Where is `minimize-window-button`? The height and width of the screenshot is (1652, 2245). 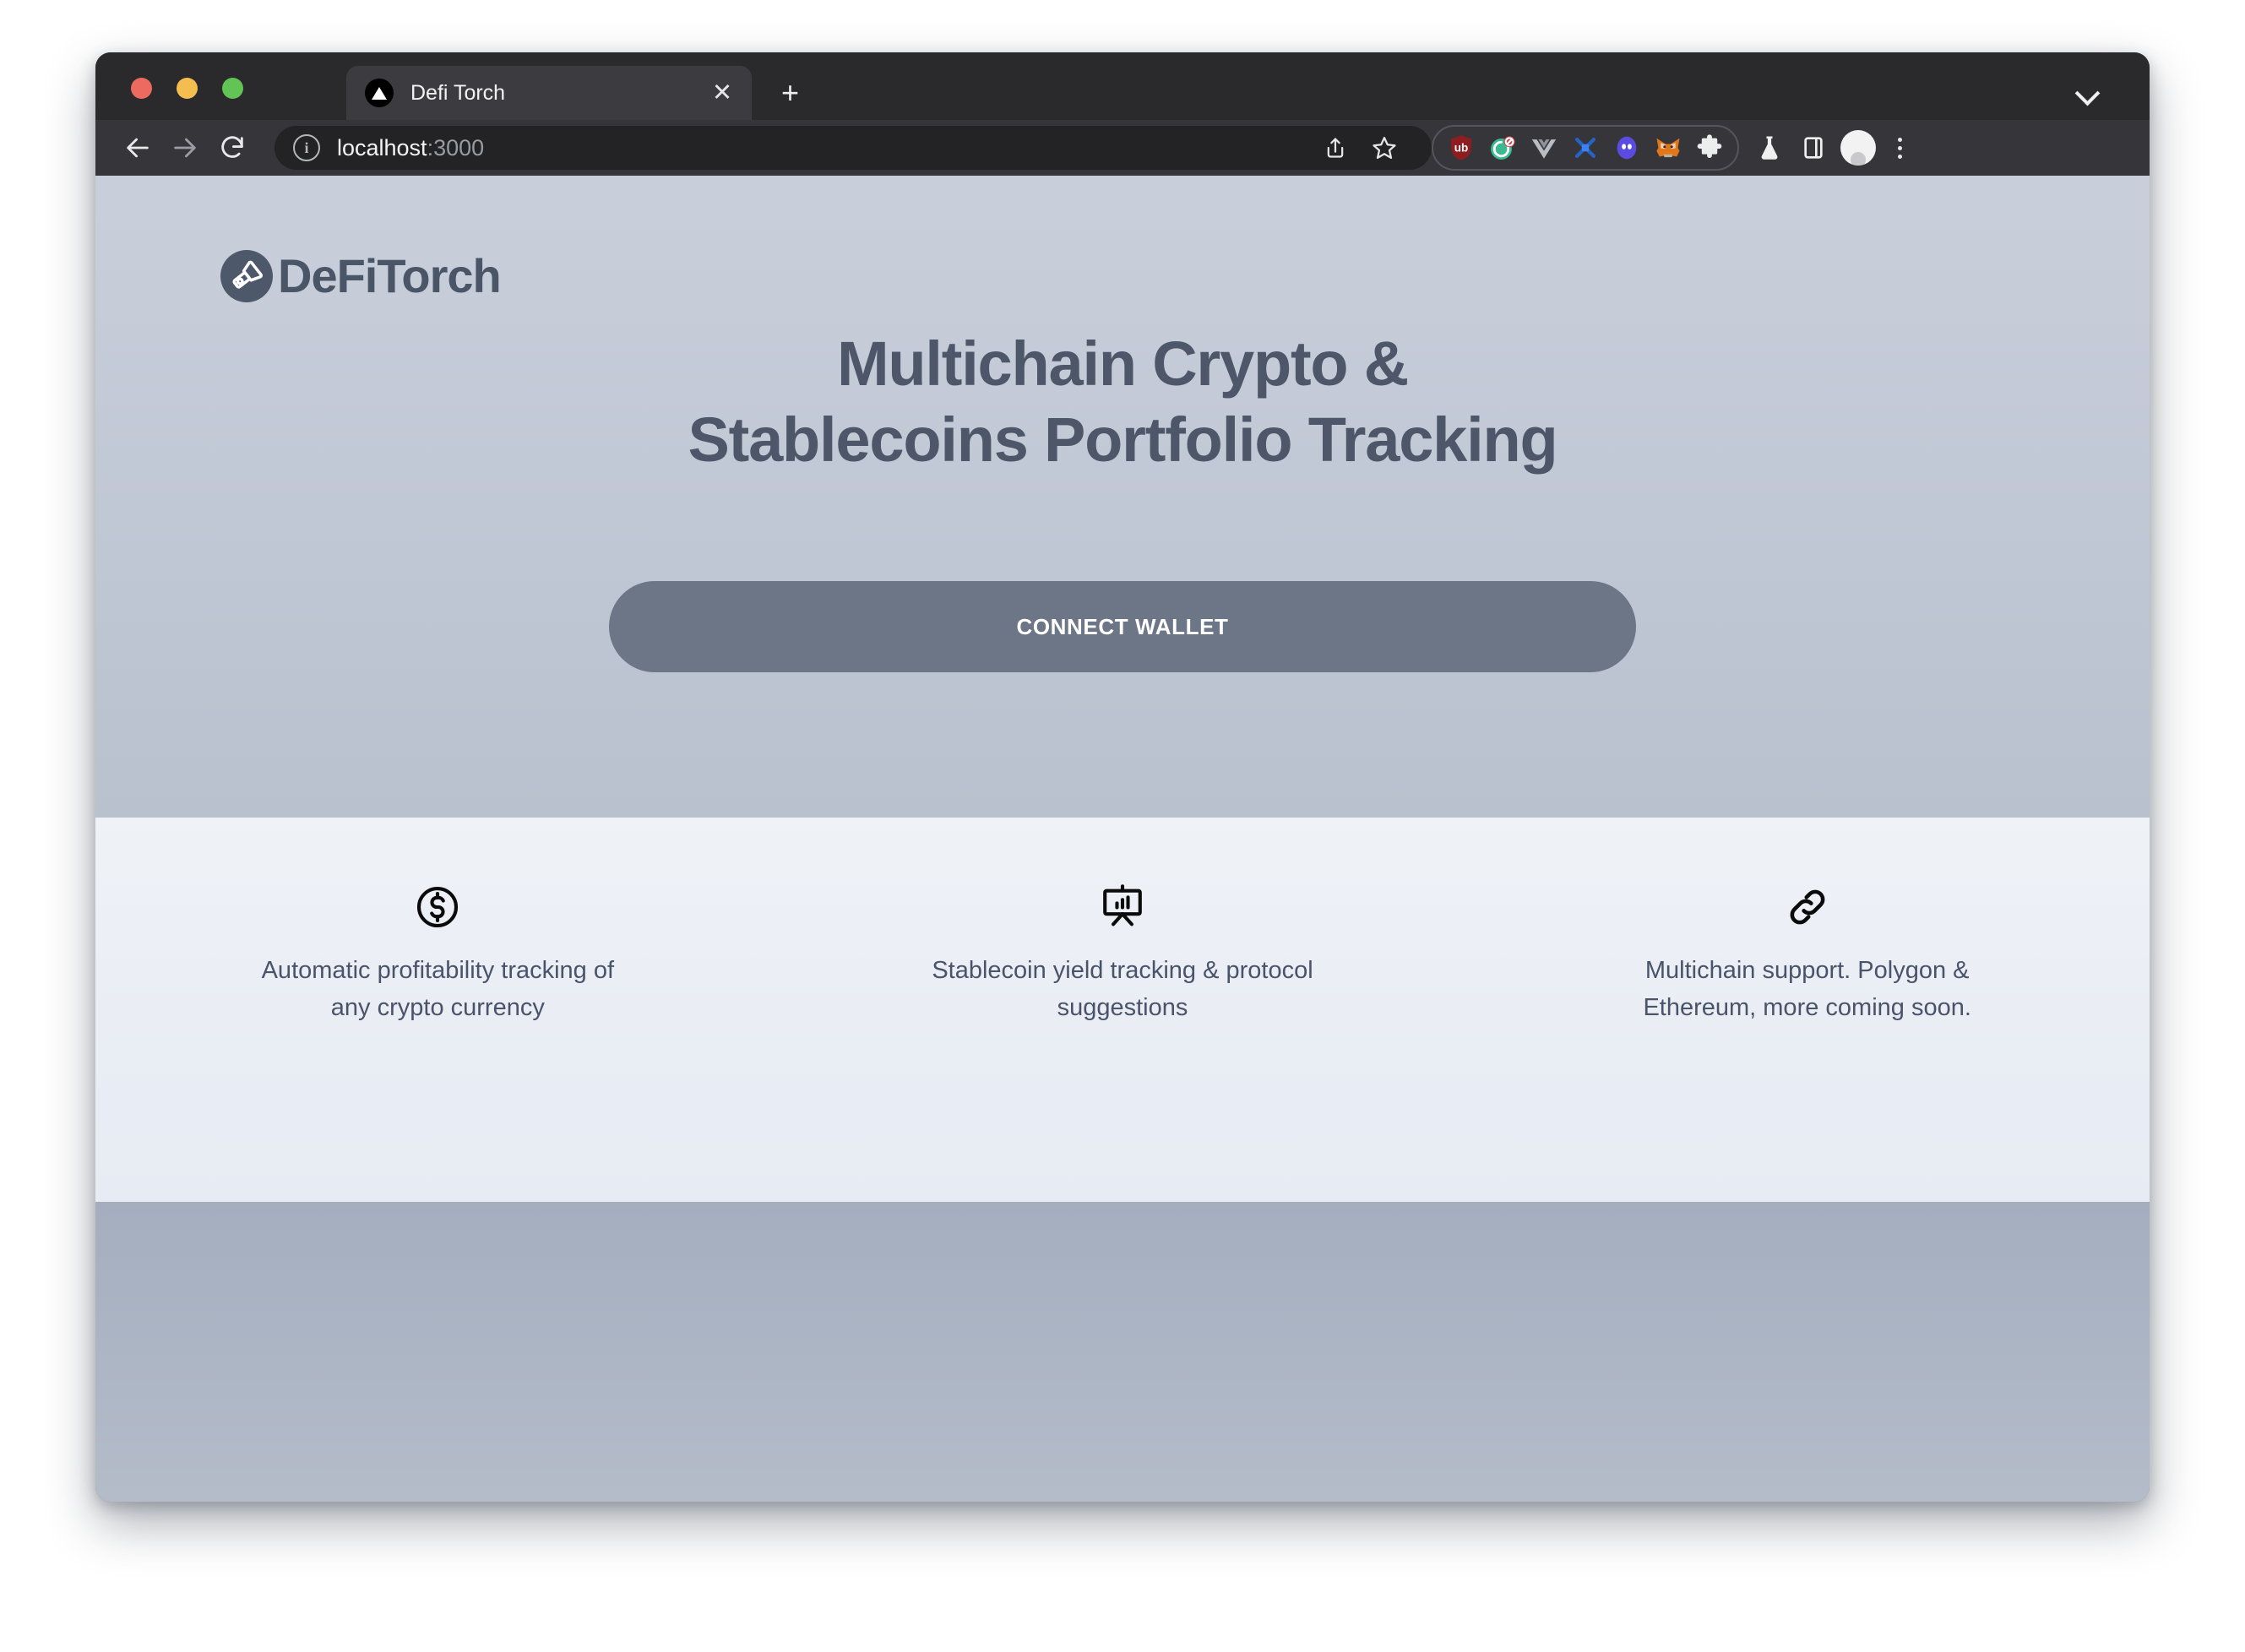
minimize-window-button is located at coordinates (187, 88).